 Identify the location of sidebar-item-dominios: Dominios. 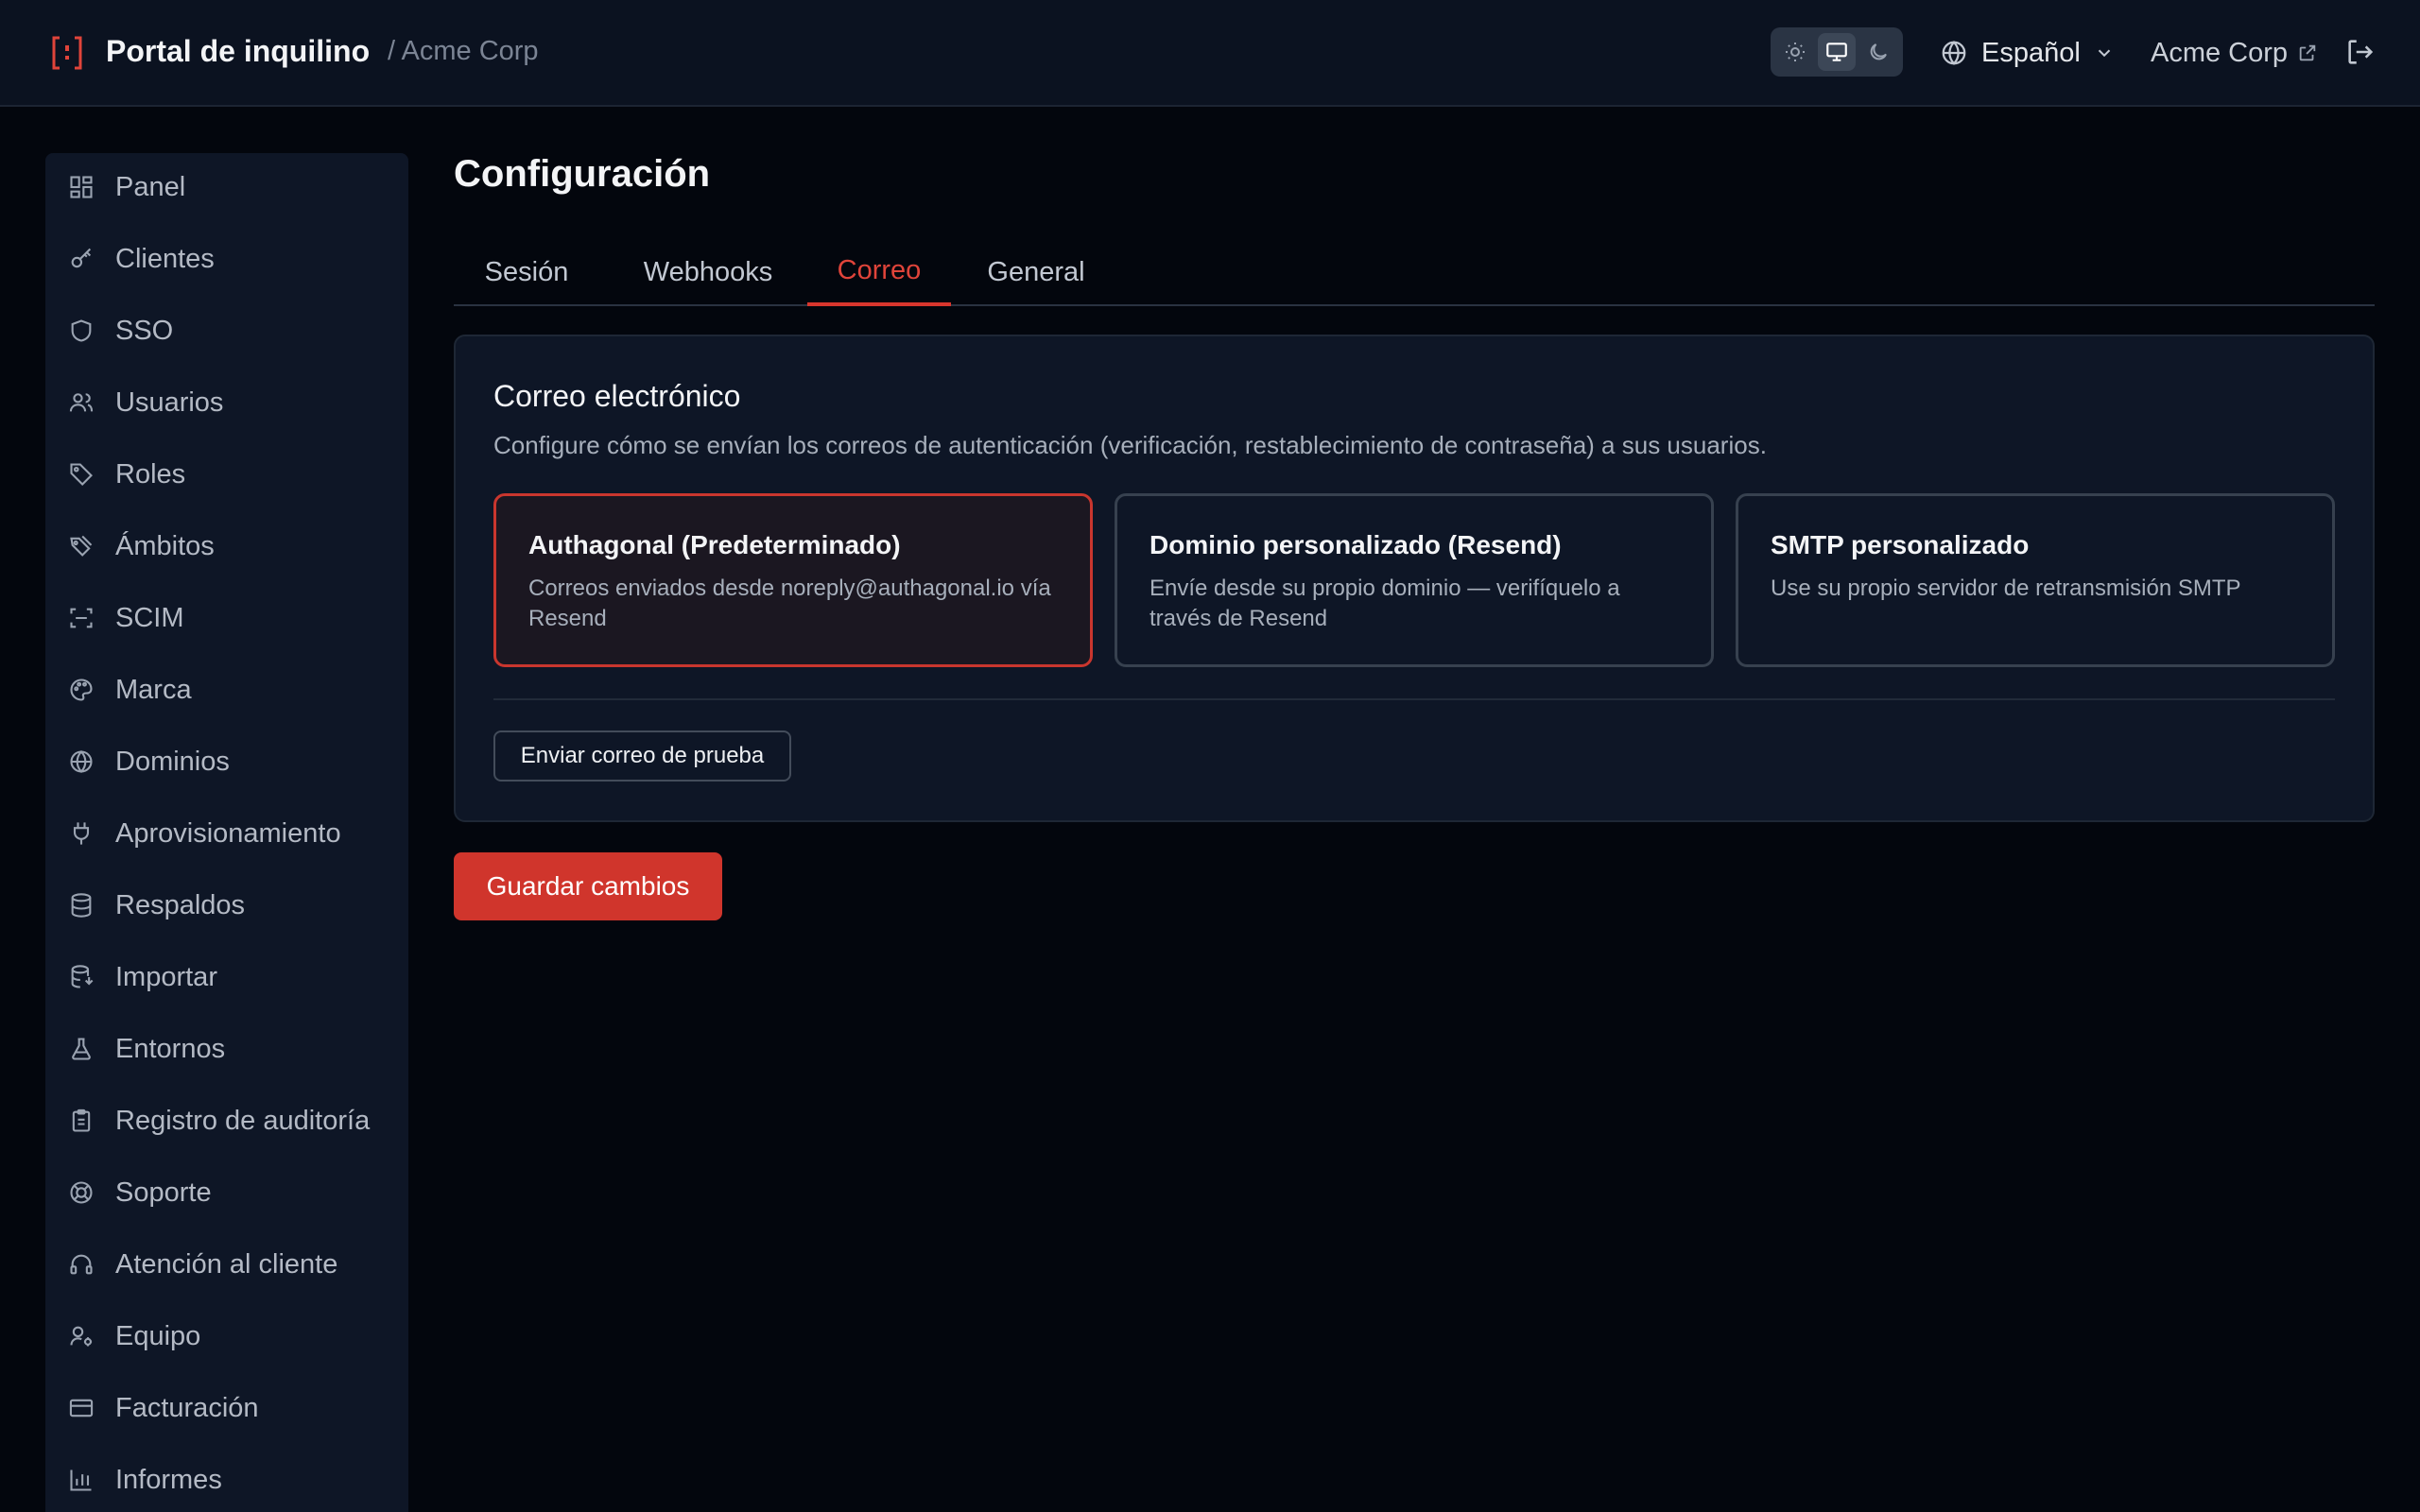
(226, 761).